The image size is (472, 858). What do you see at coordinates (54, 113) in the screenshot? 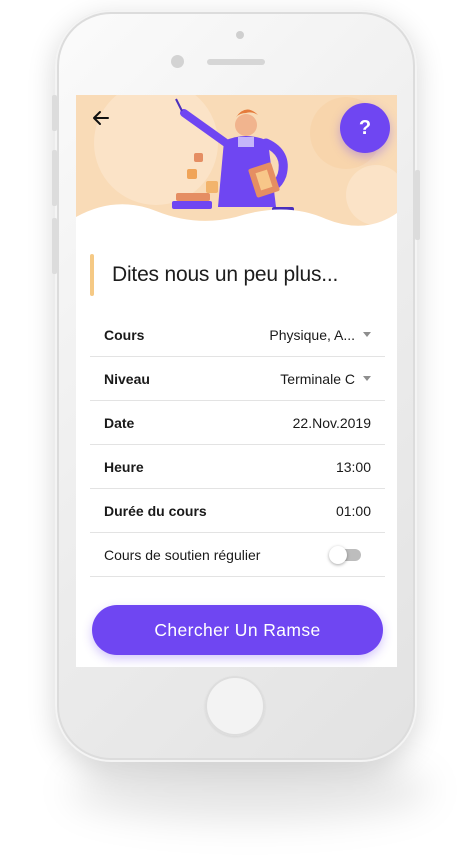
I see `mute-switch` at bounding box center [54, 113].